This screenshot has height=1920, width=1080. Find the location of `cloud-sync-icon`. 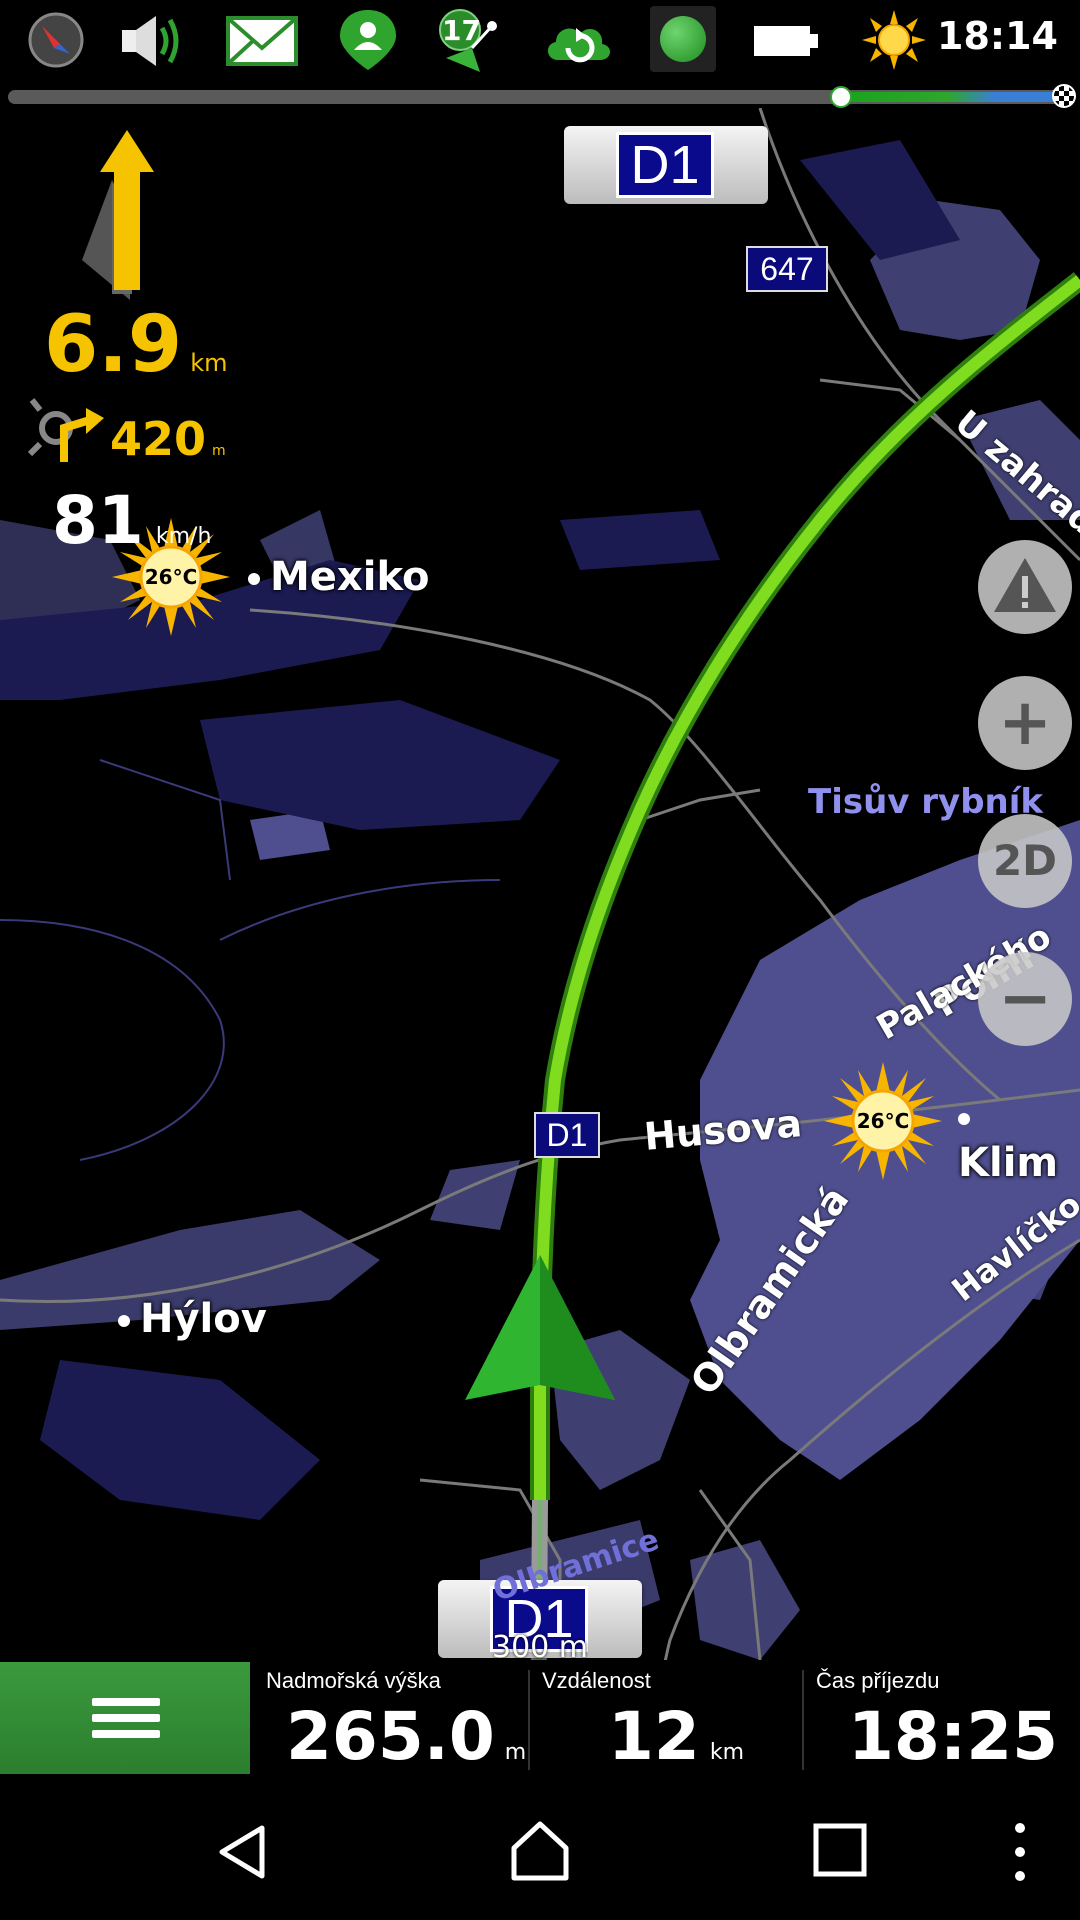

cloud-sync-icon is located at coordinates (579, 45).